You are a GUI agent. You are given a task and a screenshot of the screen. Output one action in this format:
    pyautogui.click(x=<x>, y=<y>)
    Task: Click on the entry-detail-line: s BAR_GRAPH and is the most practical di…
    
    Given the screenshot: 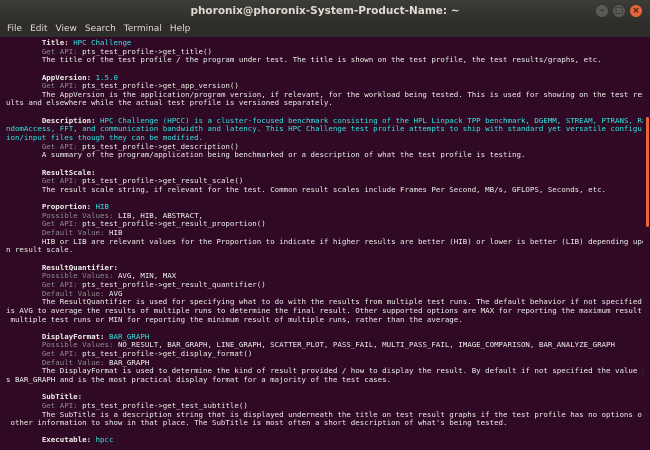 What is the action you would take?
    pyautogui.click(x=324, y=379)
    